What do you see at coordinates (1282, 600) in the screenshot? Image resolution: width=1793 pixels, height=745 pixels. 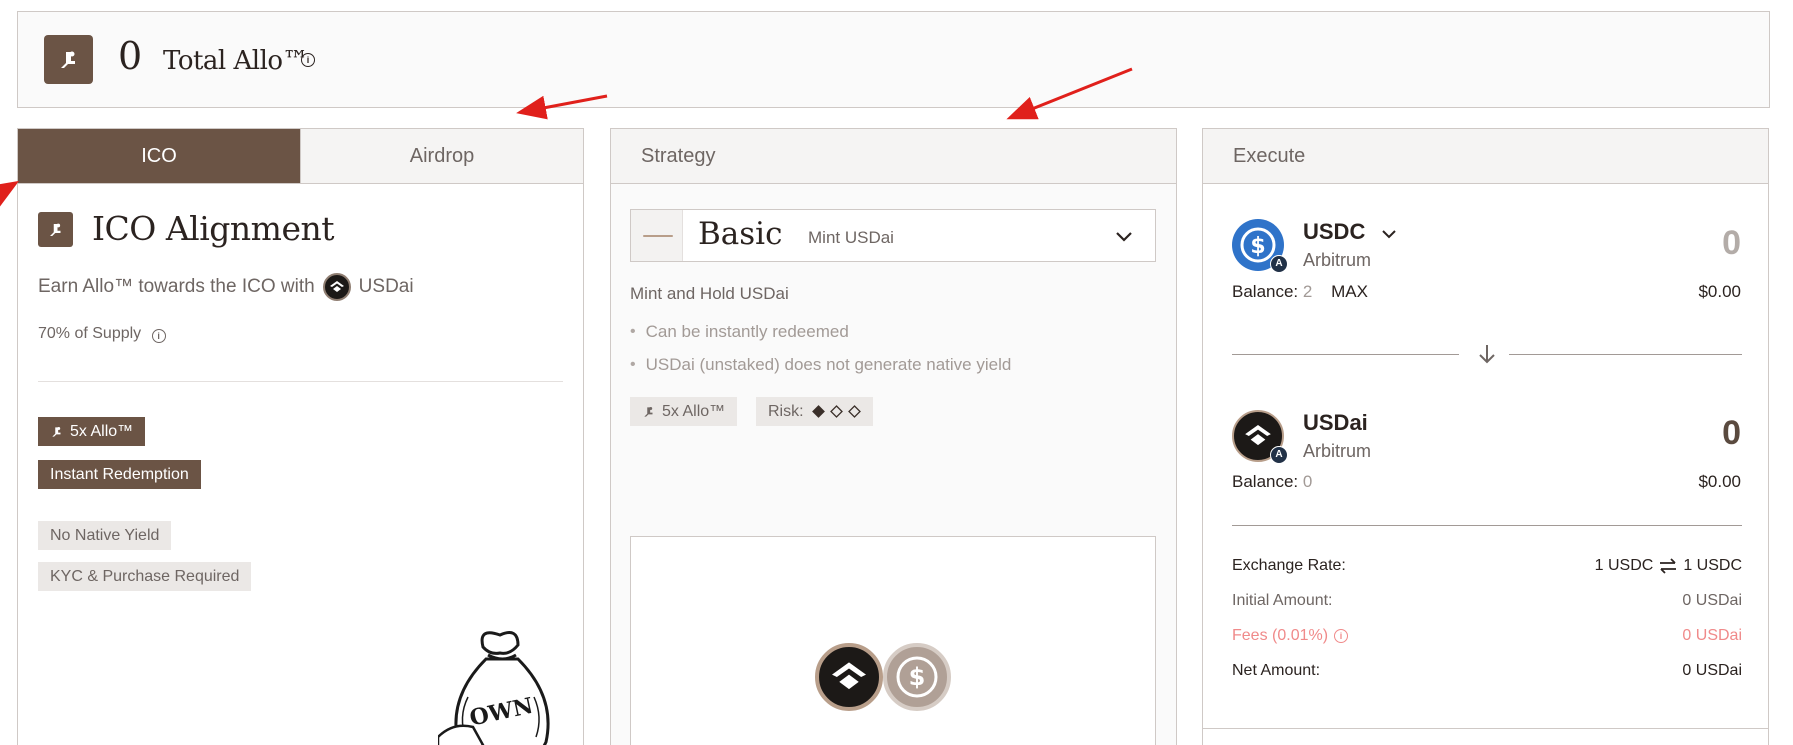 I see `initial-amount-label: Initial Amount:` at bounding box center [1282, 600].